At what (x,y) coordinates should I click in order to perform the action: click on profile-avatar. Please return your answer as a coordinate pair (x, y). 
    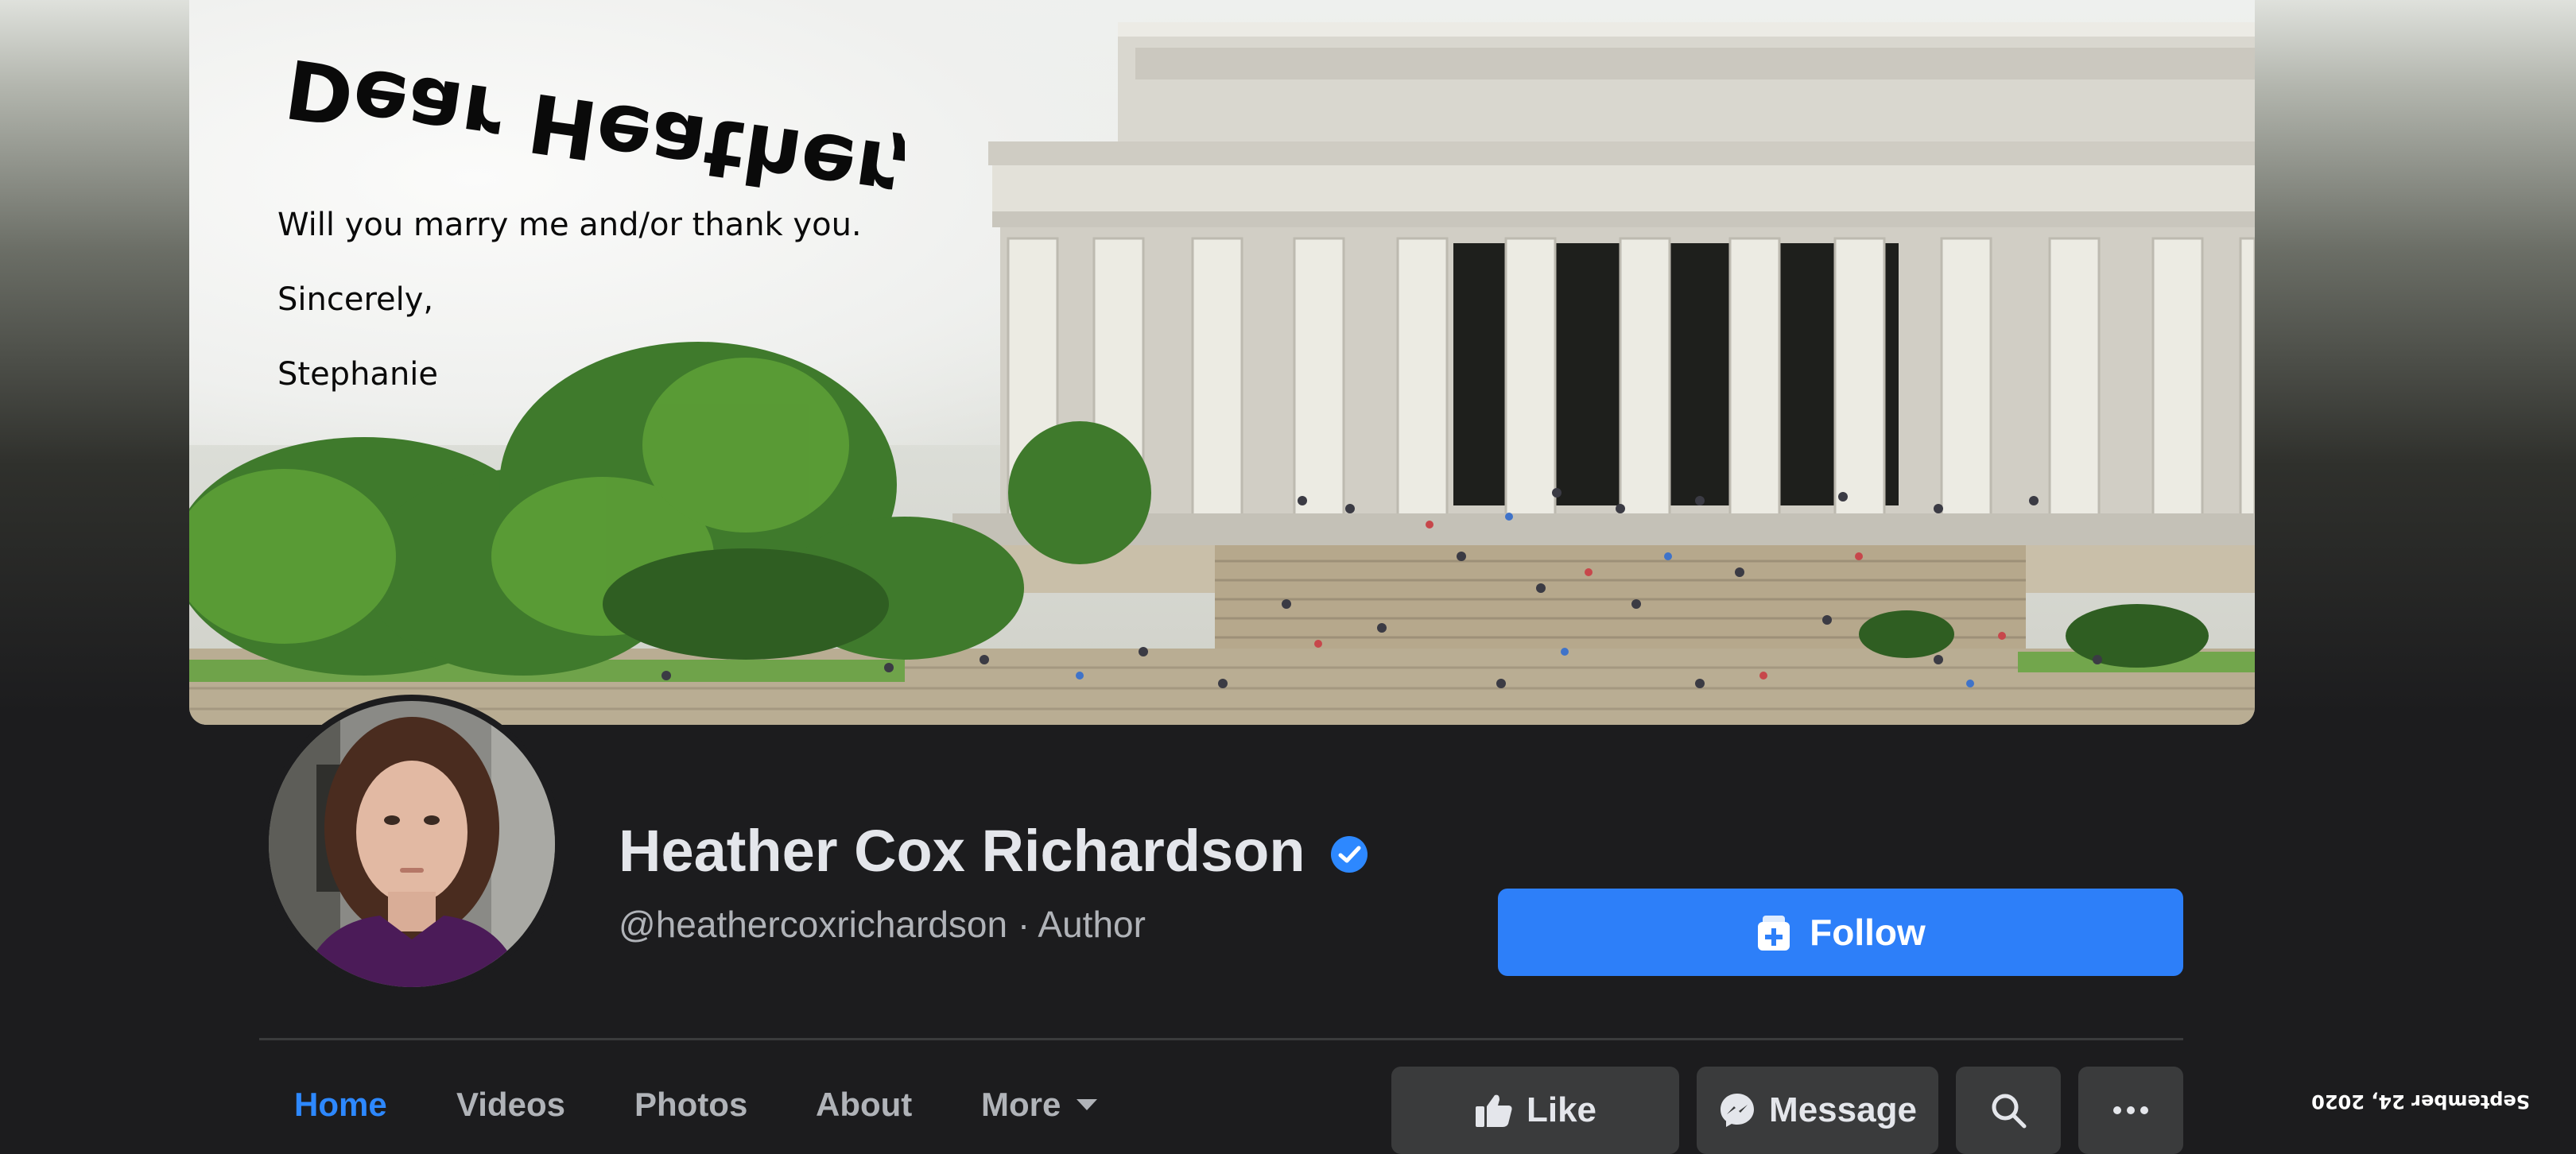
    Looking at the image, I should click on (412, 844).